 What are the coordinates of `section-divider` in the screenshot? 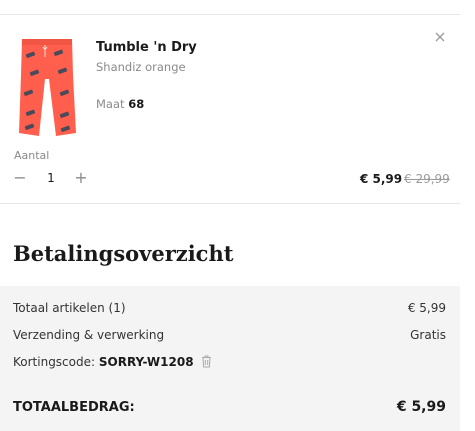 It's located at (230, 203).